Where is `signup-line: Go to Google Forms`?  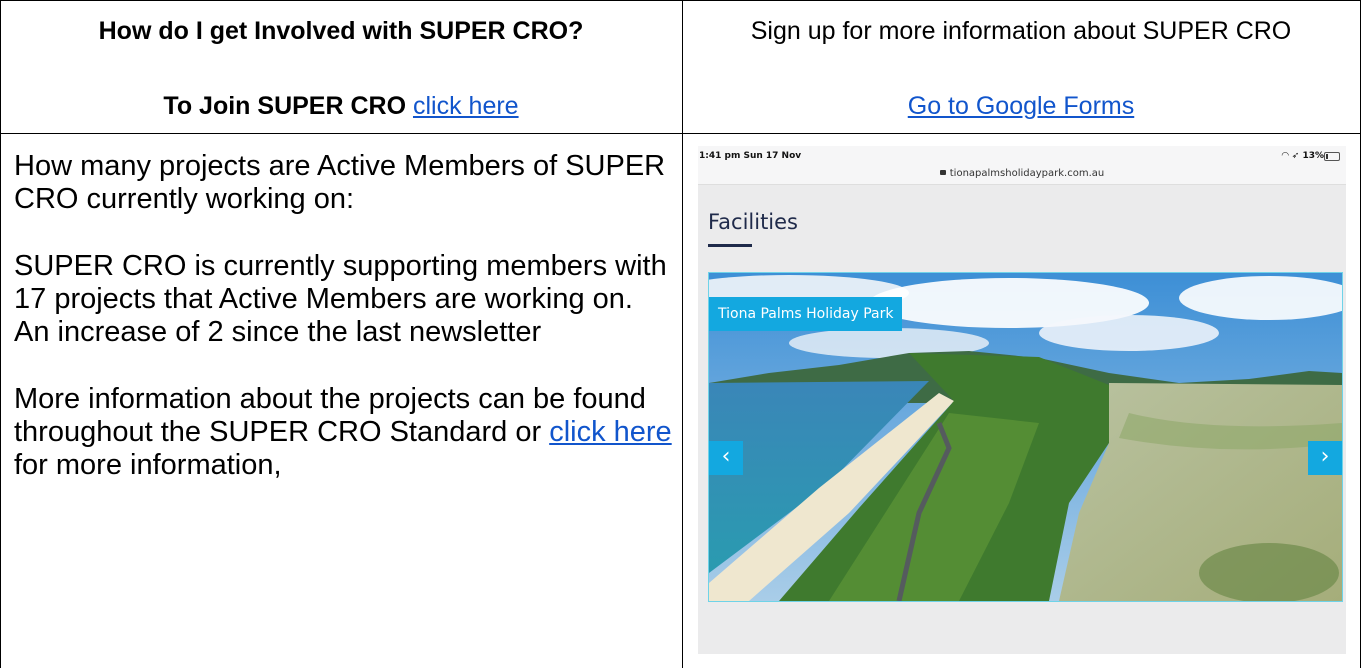
signup-line: Go to Google Forms is located at coordinates (1021, 106).